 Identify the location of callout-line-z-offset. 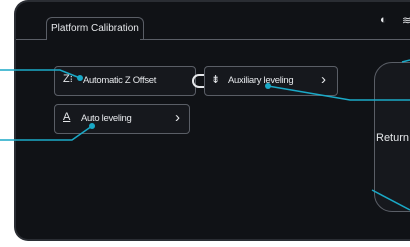
(40, 74).